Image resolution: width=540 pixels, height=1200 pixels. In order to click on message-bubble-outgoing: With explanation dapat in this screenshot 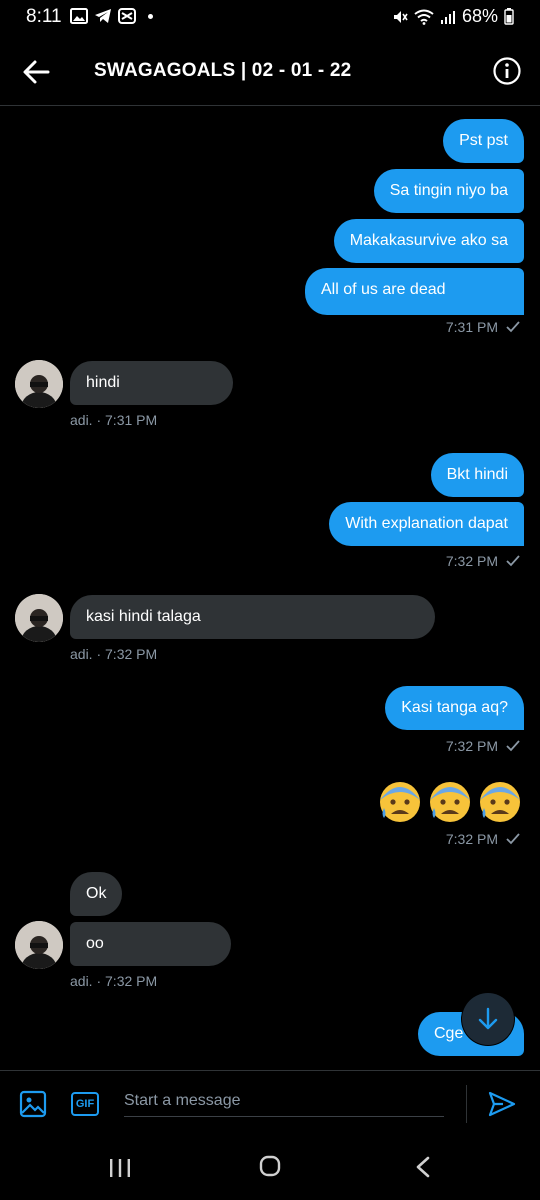, I will do `click(426, 524)`.